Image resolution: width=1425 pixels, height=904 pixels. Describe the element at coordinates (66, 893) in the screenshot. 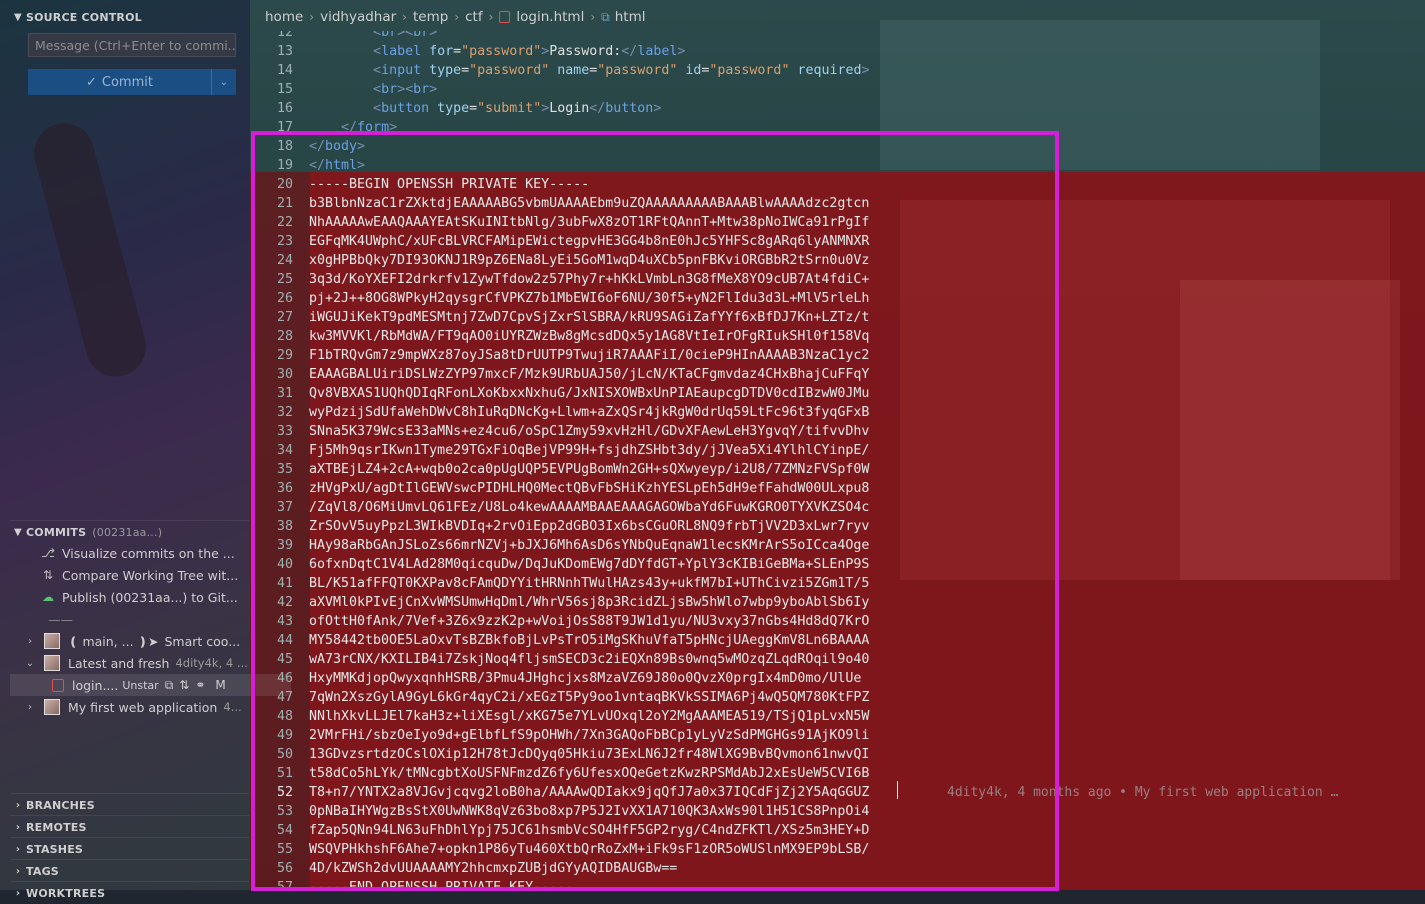

I see `section-title: WORKTREES` at that location.